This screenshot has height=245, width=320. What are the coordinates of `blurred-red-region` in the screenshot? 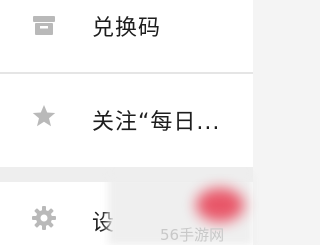 It's located at (220, 205).